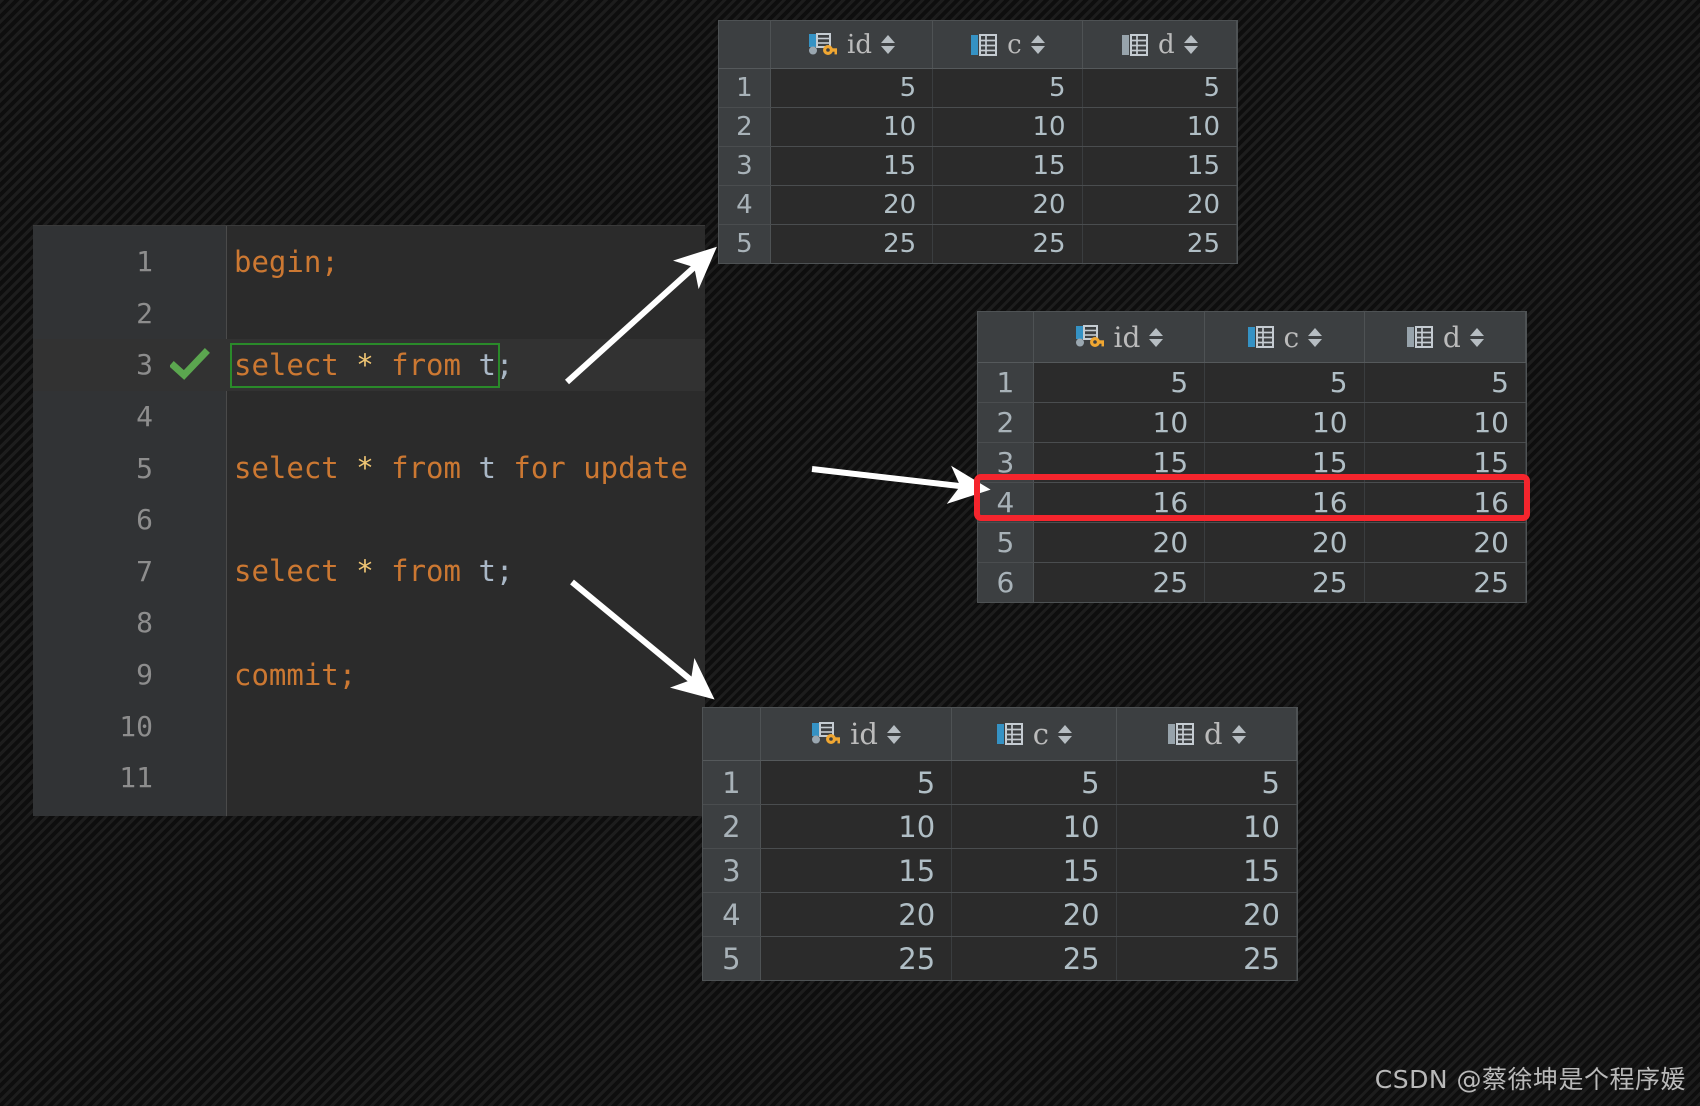 The height and width of the screenshot is (1106, 1700). I want to click on code-line: 5 select * from t for update ;, so click(369, 468).